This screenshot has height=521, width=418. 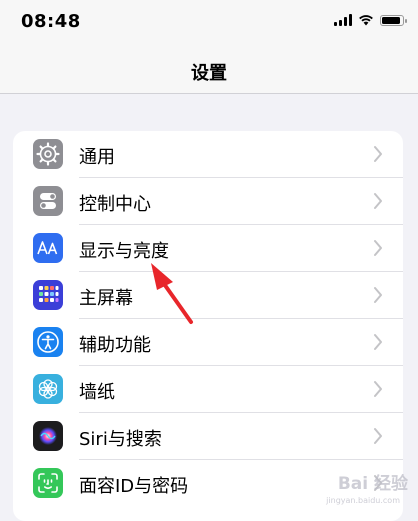 What do you see at coordinates (208, 154) in the screenshot?
I see `settings-item-general: 通用` at bounding box center [208, 154].